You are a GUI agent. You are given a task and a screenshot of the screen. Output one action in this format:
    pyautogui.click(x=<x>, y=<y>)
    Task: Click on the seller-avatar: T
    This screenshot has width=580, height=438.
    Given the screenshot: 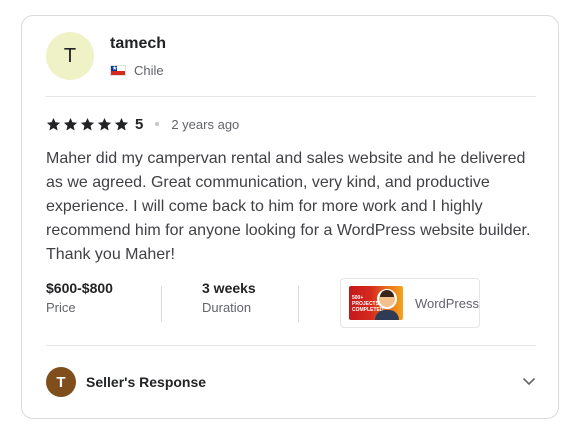 What is the action you would take?
    pyautogui.click(x=61, y=382)
    